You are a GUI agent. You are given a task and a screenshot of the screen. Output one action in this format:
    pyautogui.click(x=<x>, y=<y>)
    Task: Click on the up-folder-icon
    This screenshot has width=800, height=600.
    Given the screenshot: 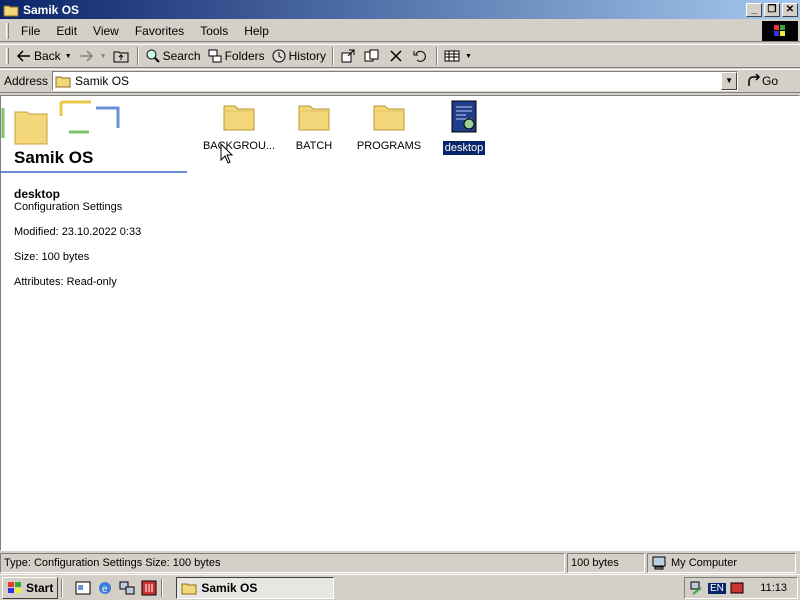 What is the action you would take?
    pyautogui.click(x=121, y=57)
    